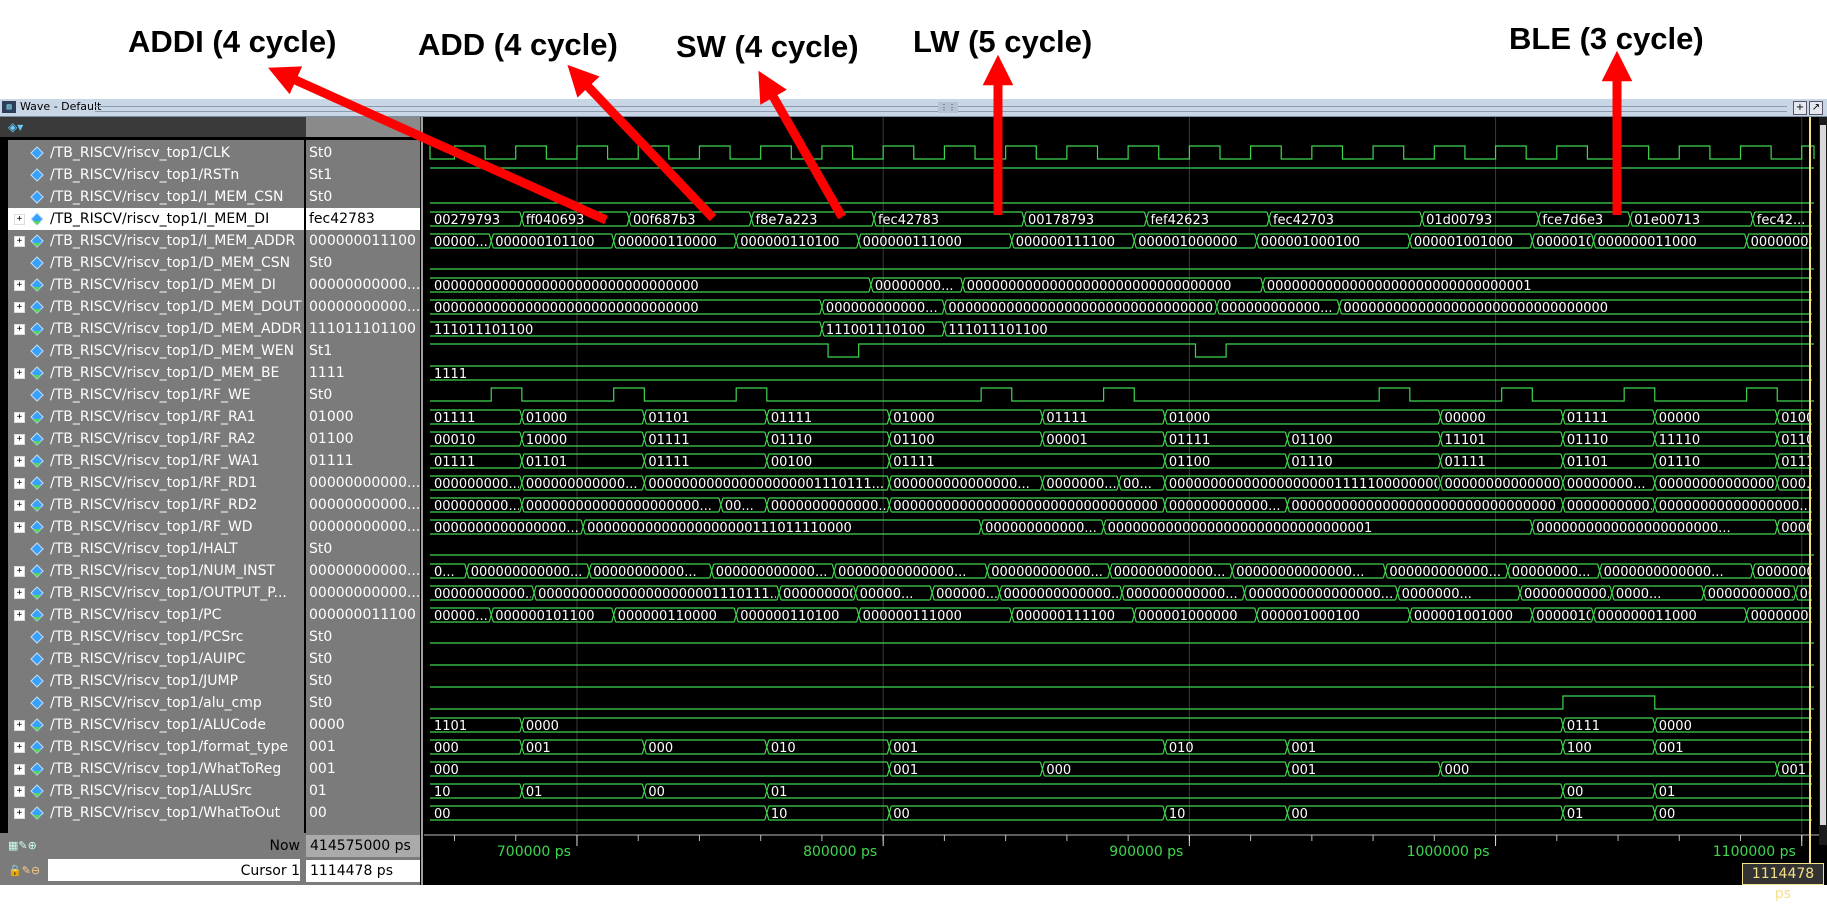 The width and height of the screenshot is (1827, 904). What do you see at coordinates (156, 307) in the screenshot?
I see `signal-row-name: + /TB_RISCV/riscv_top1/D_MEM_DOUT` at bounding box center [156, 307].